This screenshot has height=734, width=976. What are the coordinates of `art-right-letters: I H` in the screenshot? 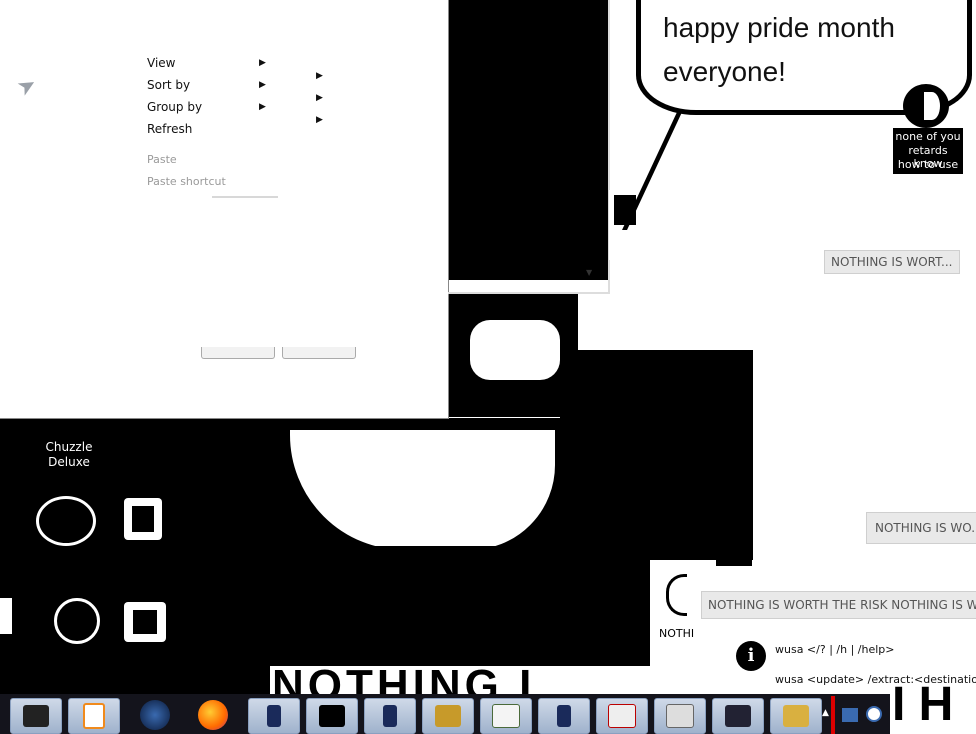 It's located at (923, 704).